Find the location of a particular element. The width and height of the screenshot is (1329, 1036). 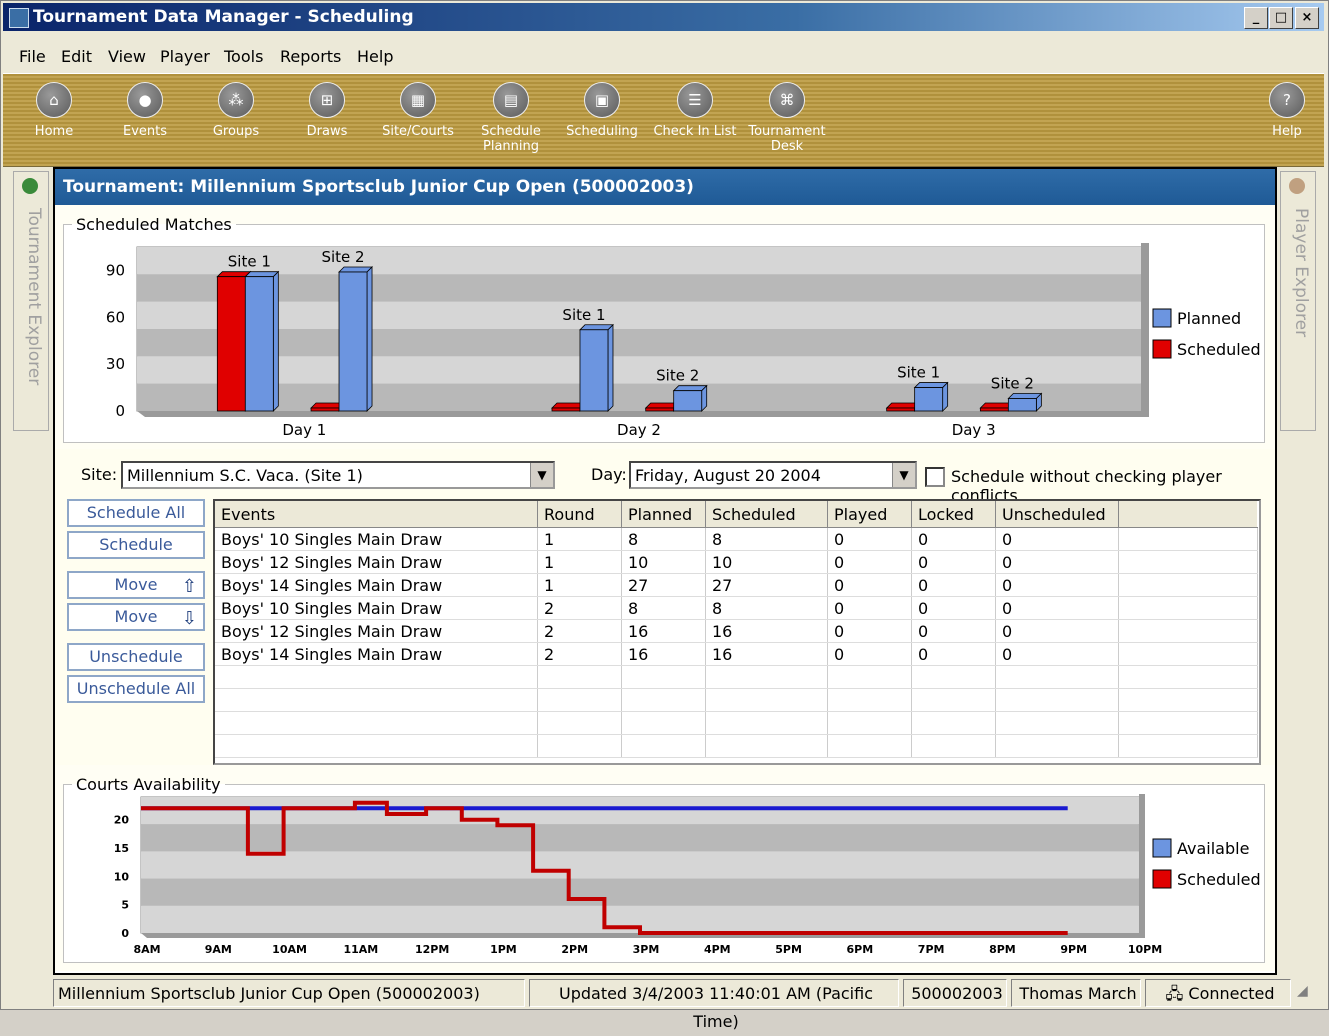

unschedule-all-button: Unschedule All is located at coordinates (136, 689).